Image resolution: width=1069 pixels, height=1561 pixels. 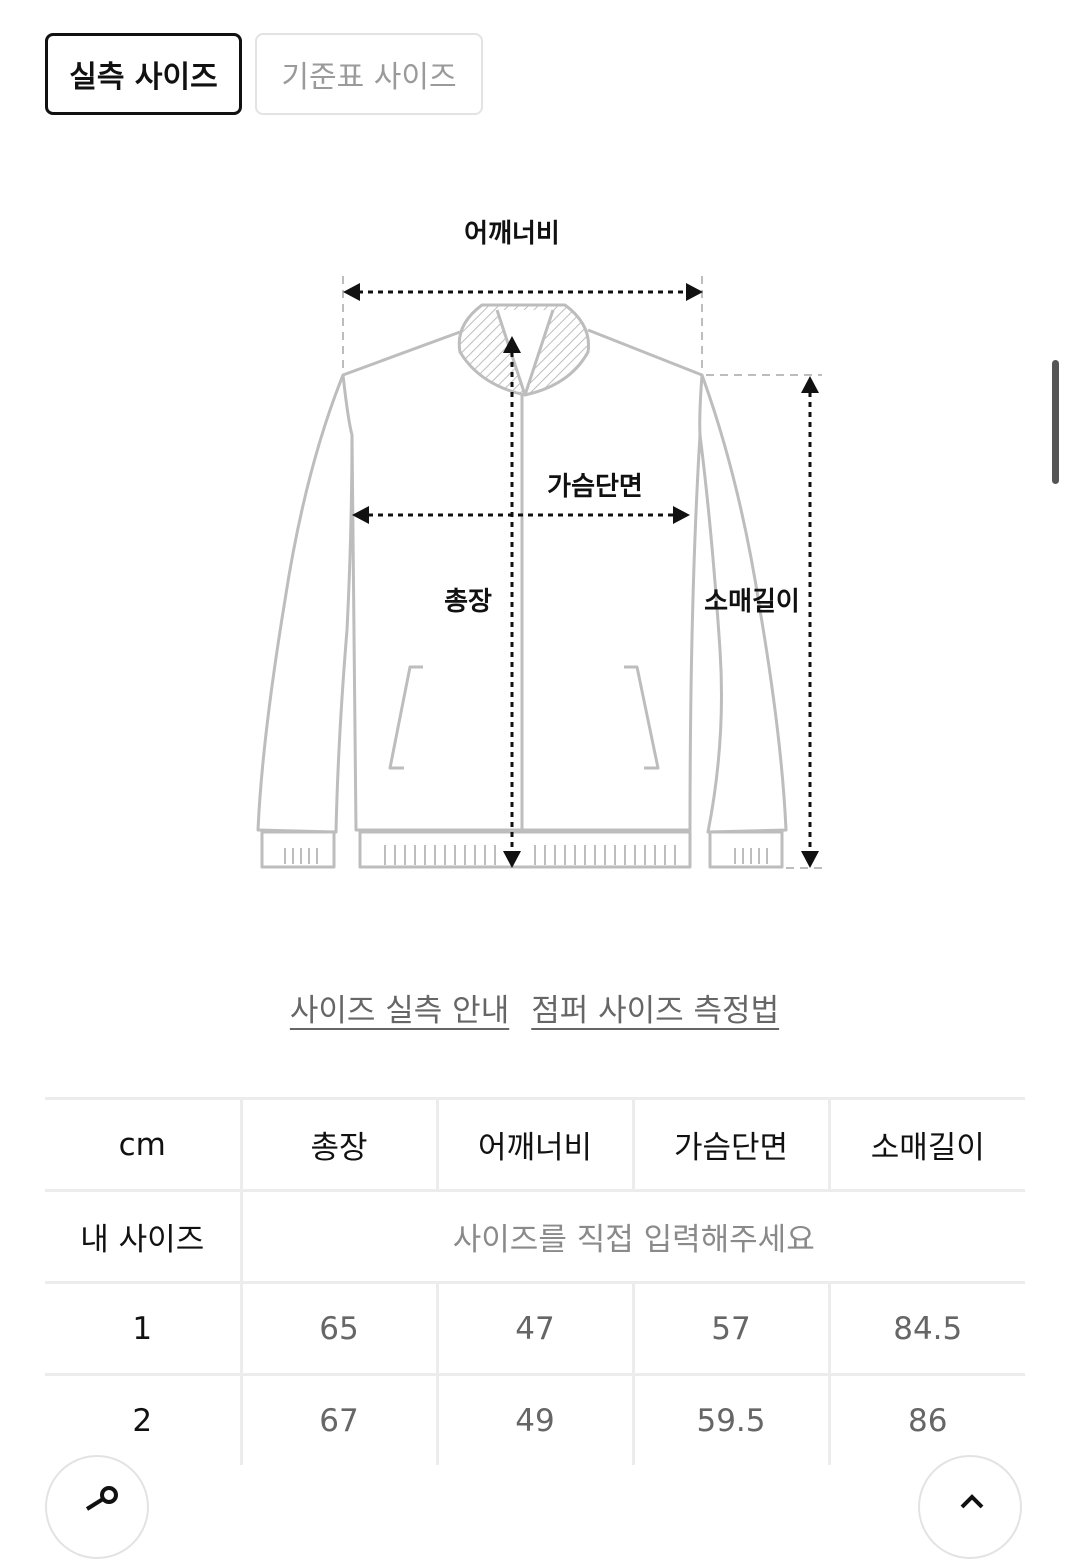 What do you see at coordinates (338, 1144) in the screenshot?
I see `header-length: 총장` at bounding box center [338, 1144].